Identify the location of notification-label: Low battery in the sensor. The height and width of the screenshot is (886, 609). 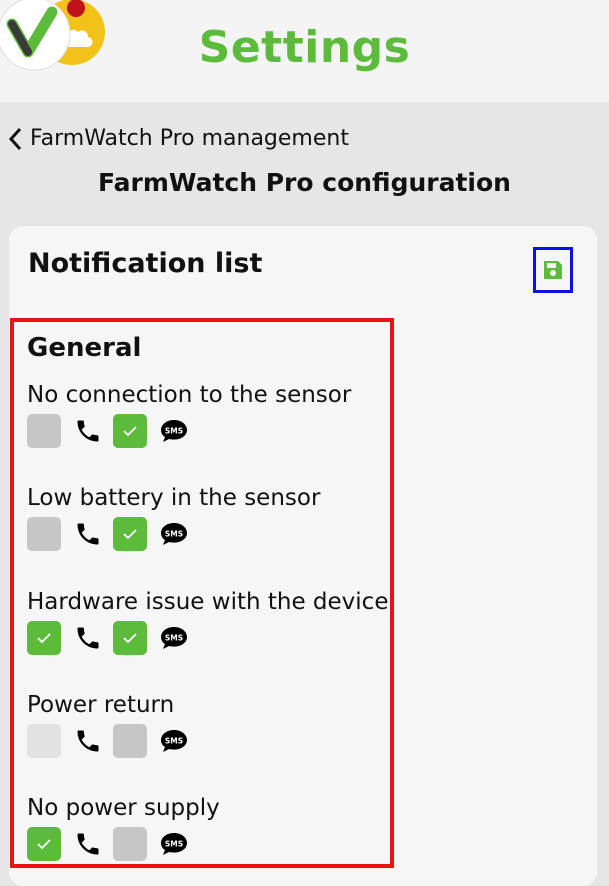
(174, 498).